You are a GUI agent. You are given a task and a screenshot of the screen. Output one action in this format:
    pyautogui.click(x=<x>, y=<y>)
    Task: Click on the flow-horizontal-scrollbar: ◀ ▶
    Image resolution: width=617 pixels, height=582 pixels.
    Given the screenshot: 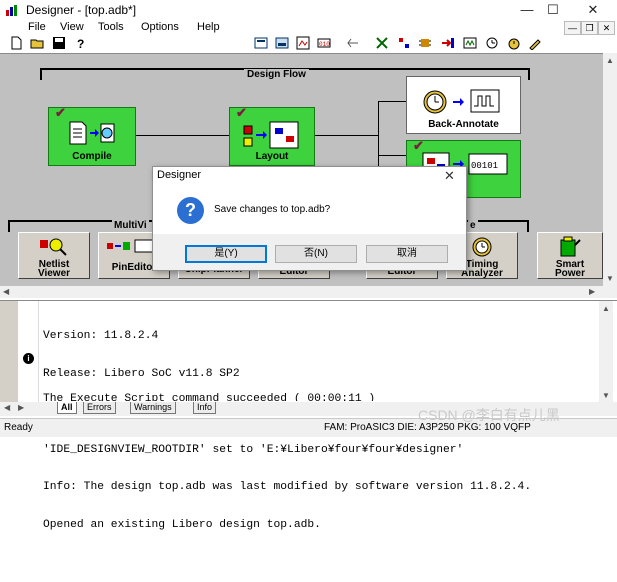 What is the action you would take?
    pyautogui.click(x=308, y=292)
    